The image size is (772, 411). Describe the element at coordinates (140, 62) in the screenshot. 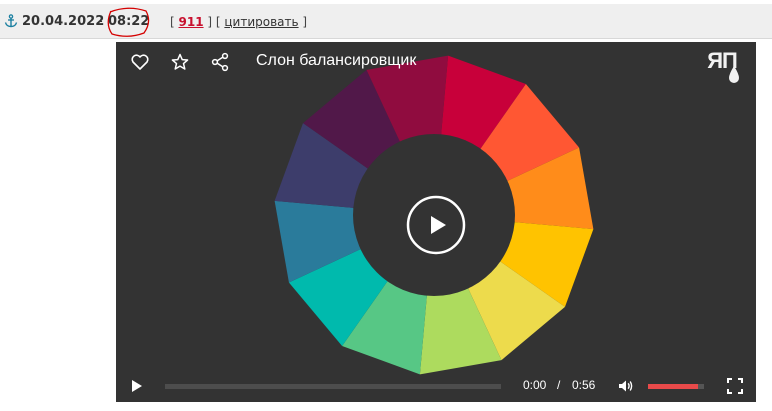

I see `heart-icon` at that location.